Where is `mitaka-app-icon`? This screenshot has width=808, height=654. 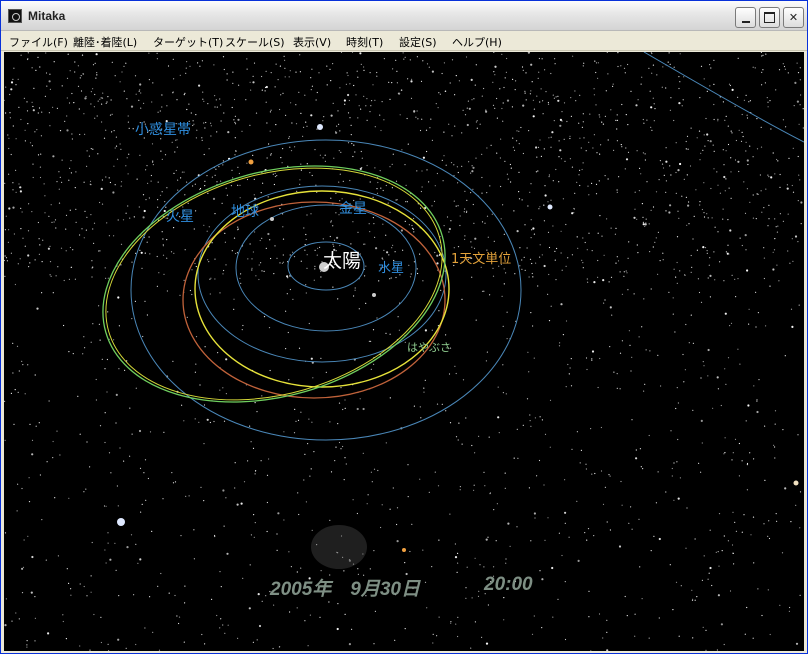 mitaka-app-icon is located at coordinates (15, 16).